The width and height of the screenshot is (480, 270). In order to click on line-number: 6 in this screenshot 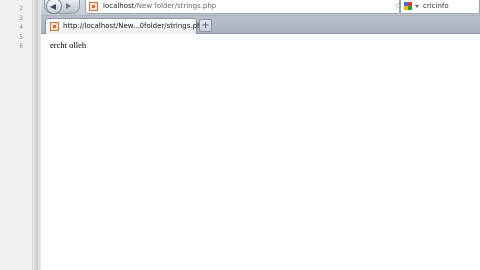, I will do `click(21, 46)`.